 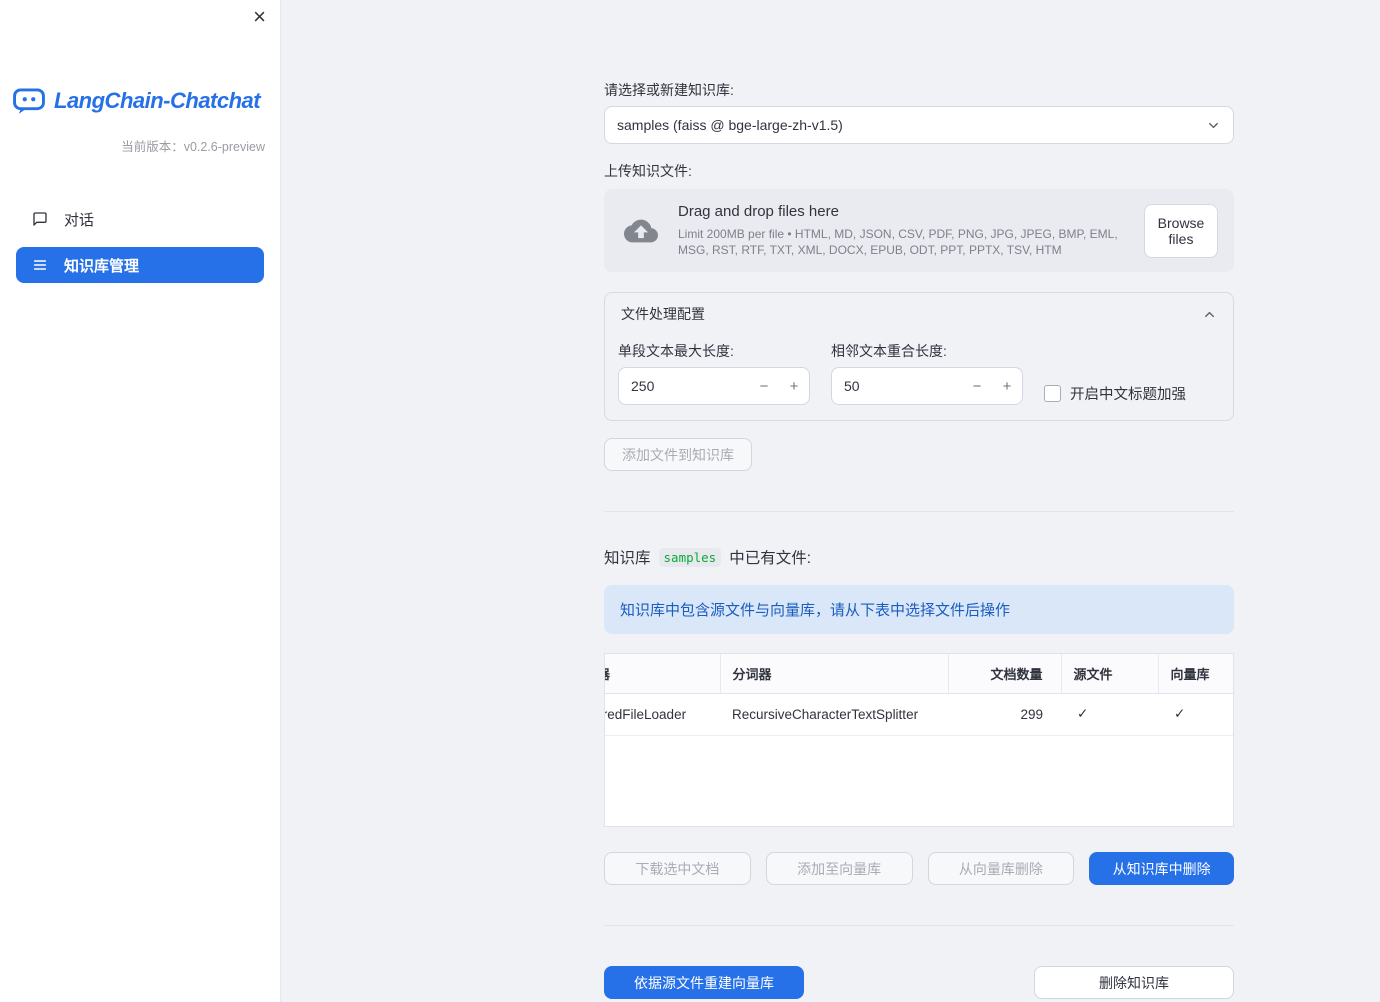 What do you see at coordinates (140, 219) in the screenshot?
I see `sidebar-item-dialogue: 对话` at bounding box center [140, 219].